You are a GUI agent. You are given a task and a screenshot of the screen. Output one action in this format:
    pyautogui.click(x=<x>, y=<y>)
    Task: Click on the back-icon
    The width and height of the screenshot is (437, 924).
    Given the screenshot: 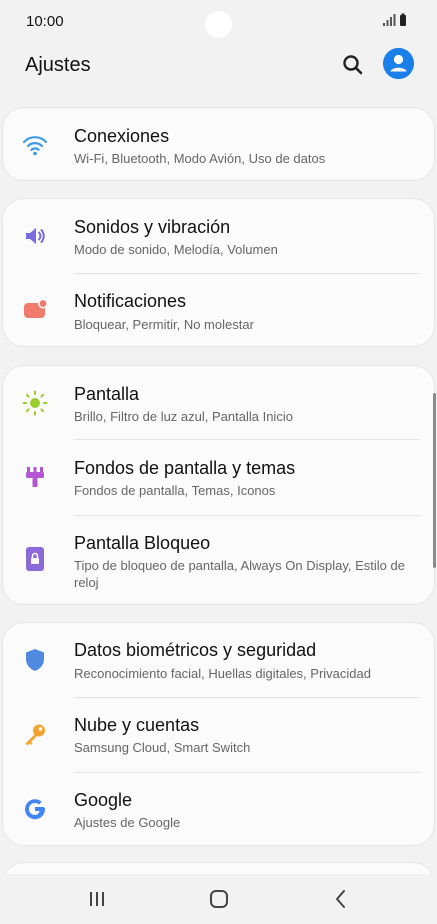 What is the action you would take?
    pyautogui.click(x=341, y=899)
    